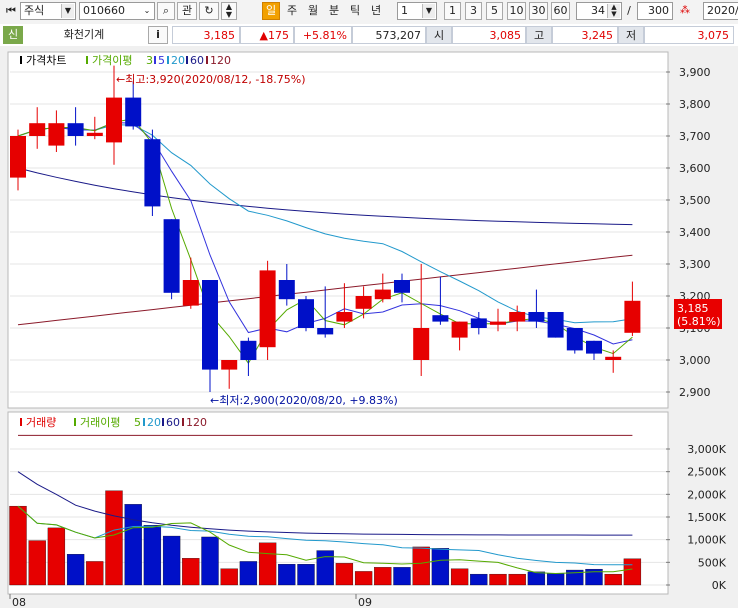  Describe the element at coordinates (695, 392) in the screenshot. I see `price-tick-label: 2,900` at that location.